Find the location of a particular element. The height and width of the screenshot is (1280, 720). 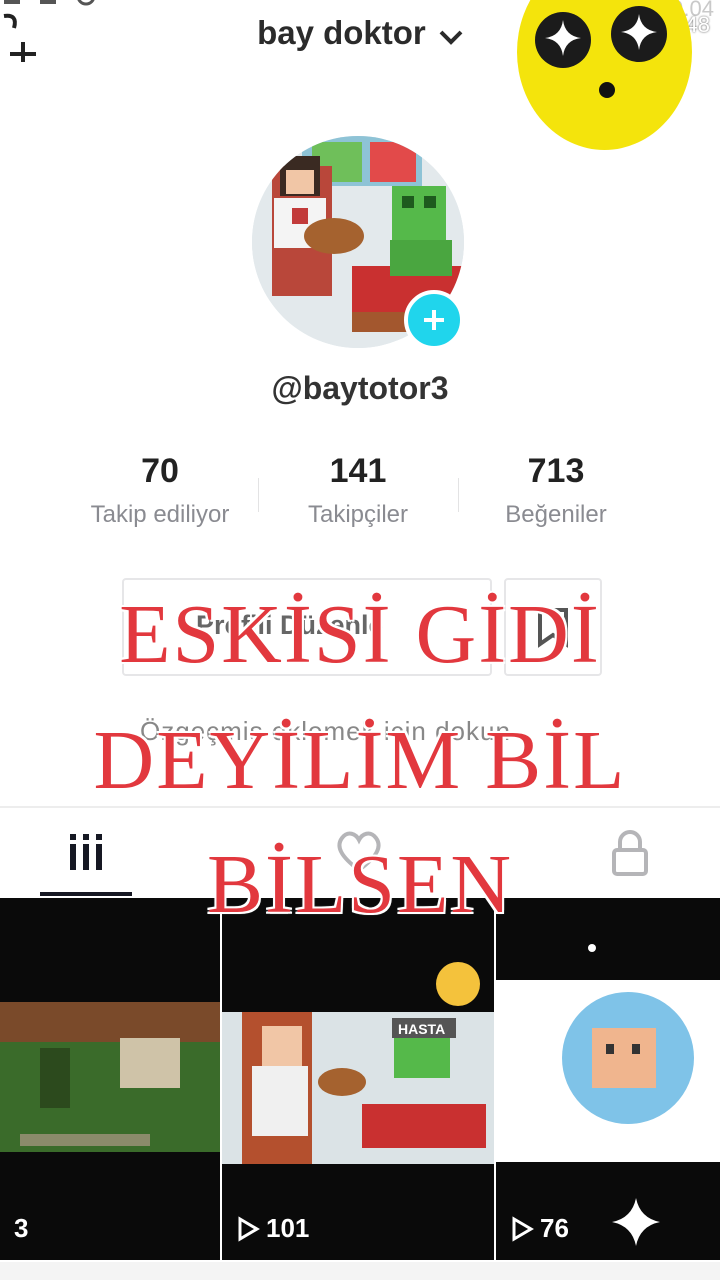

overlay-caption-line-3: BİLSEN is located at coordinates (360, 884).